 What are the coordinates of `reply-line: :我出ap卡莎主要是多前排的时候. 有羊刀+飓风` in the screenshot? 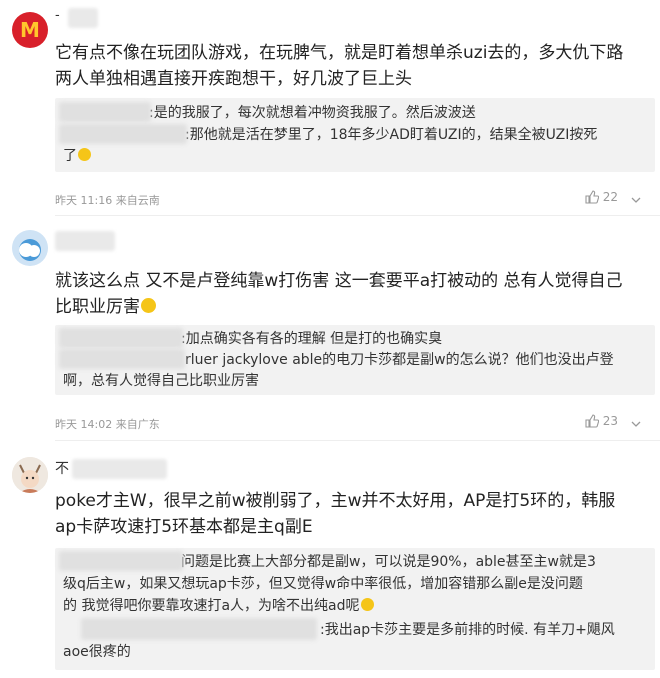 It's located at (467, 630).